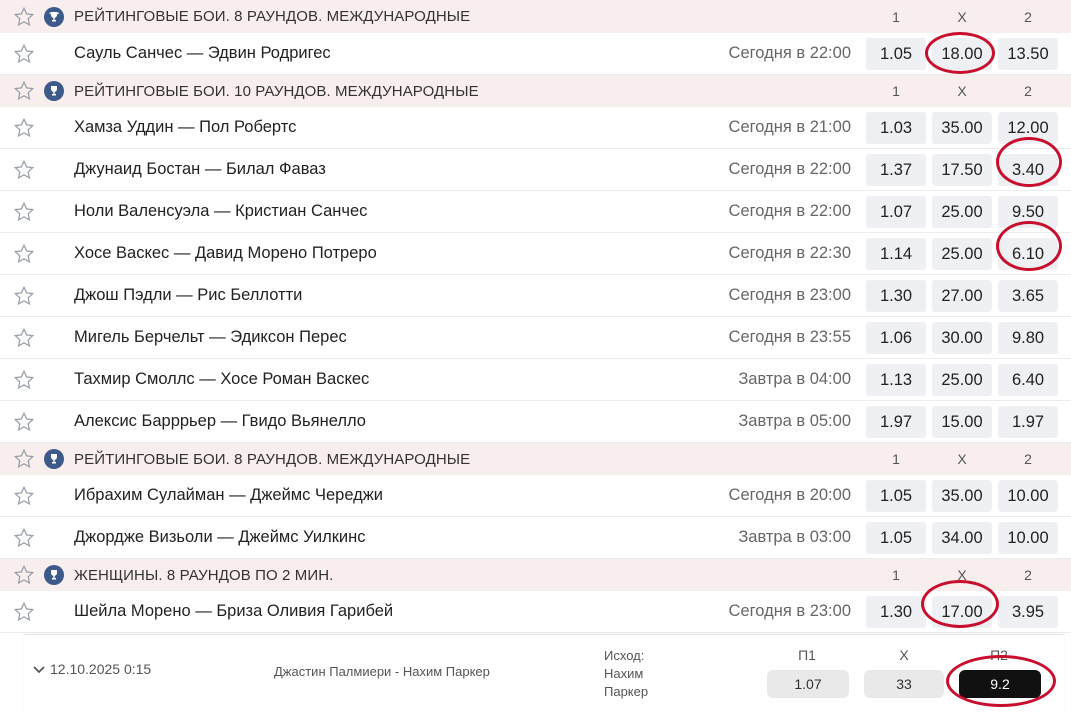 This screenshot has width=1071, height=722. What do you see at coordinates (101, 669) in the screenshot?
I see `bet-date-text: 12.10.2025 0:15` at bounding box center [101, 669].